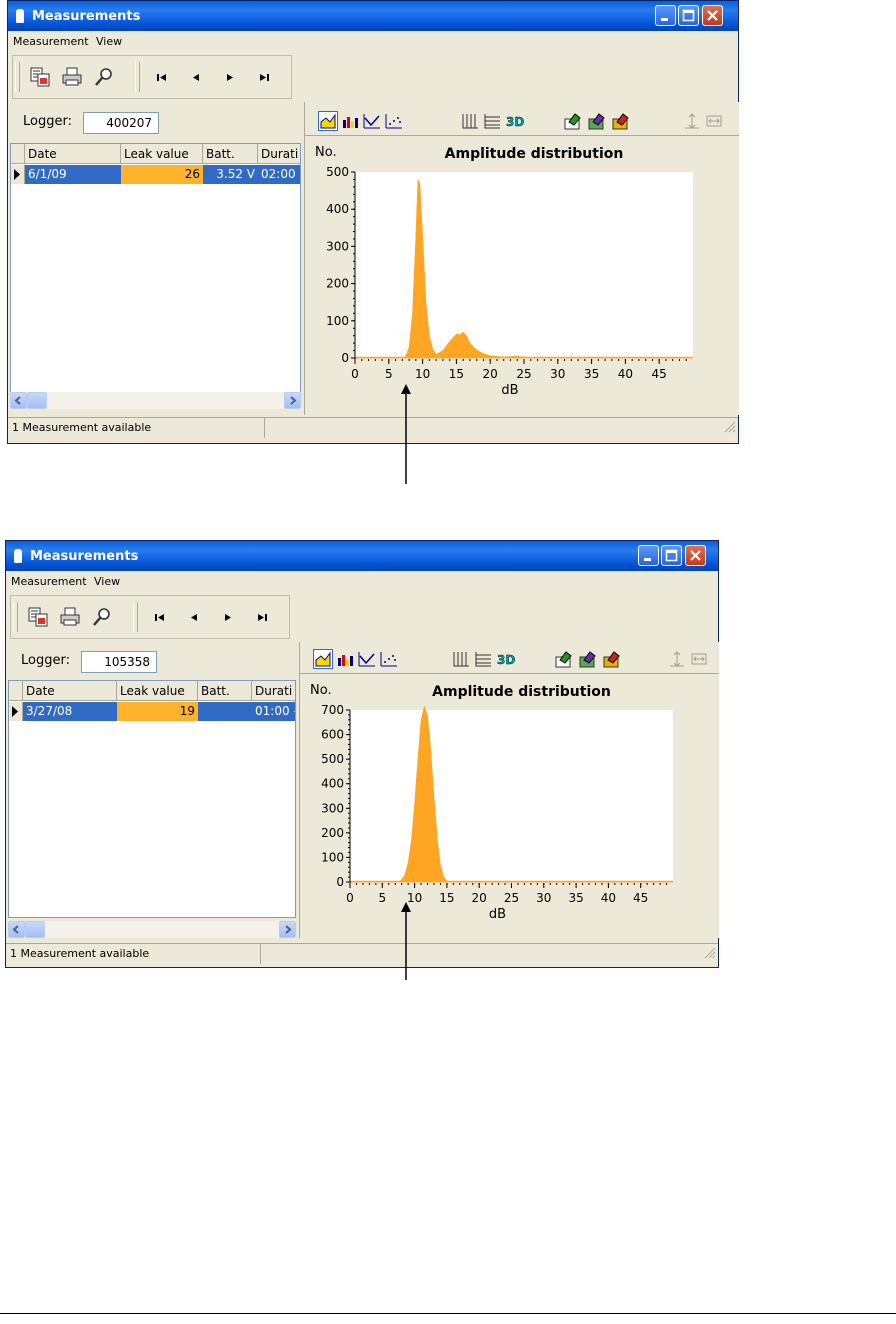 The image size is (896, 1324). I want to click on cell-date: 6/1/09, so click(73, 174).